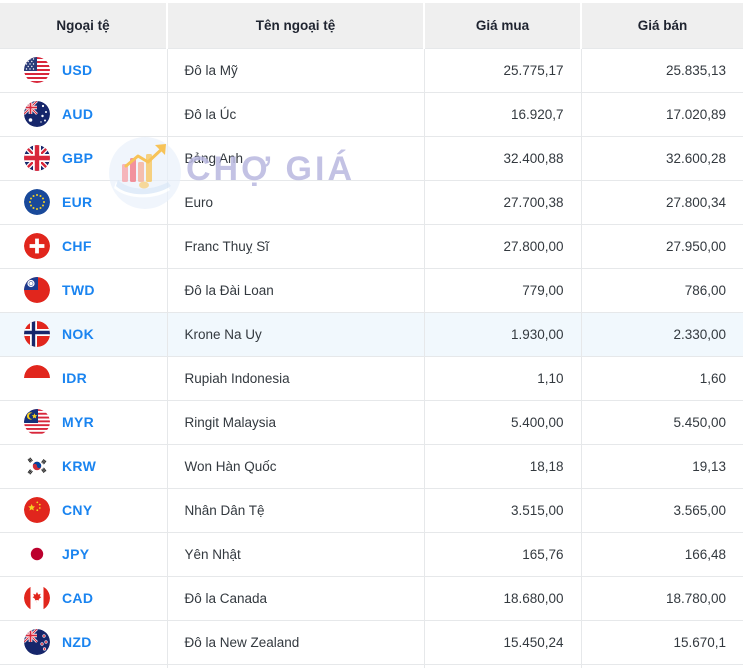 The height and width of the screenshot is (668, 743). Describe the element at coordinates (662, 245) in the screenshot. I see `sell-price-cell: 27.950,00` at that location.